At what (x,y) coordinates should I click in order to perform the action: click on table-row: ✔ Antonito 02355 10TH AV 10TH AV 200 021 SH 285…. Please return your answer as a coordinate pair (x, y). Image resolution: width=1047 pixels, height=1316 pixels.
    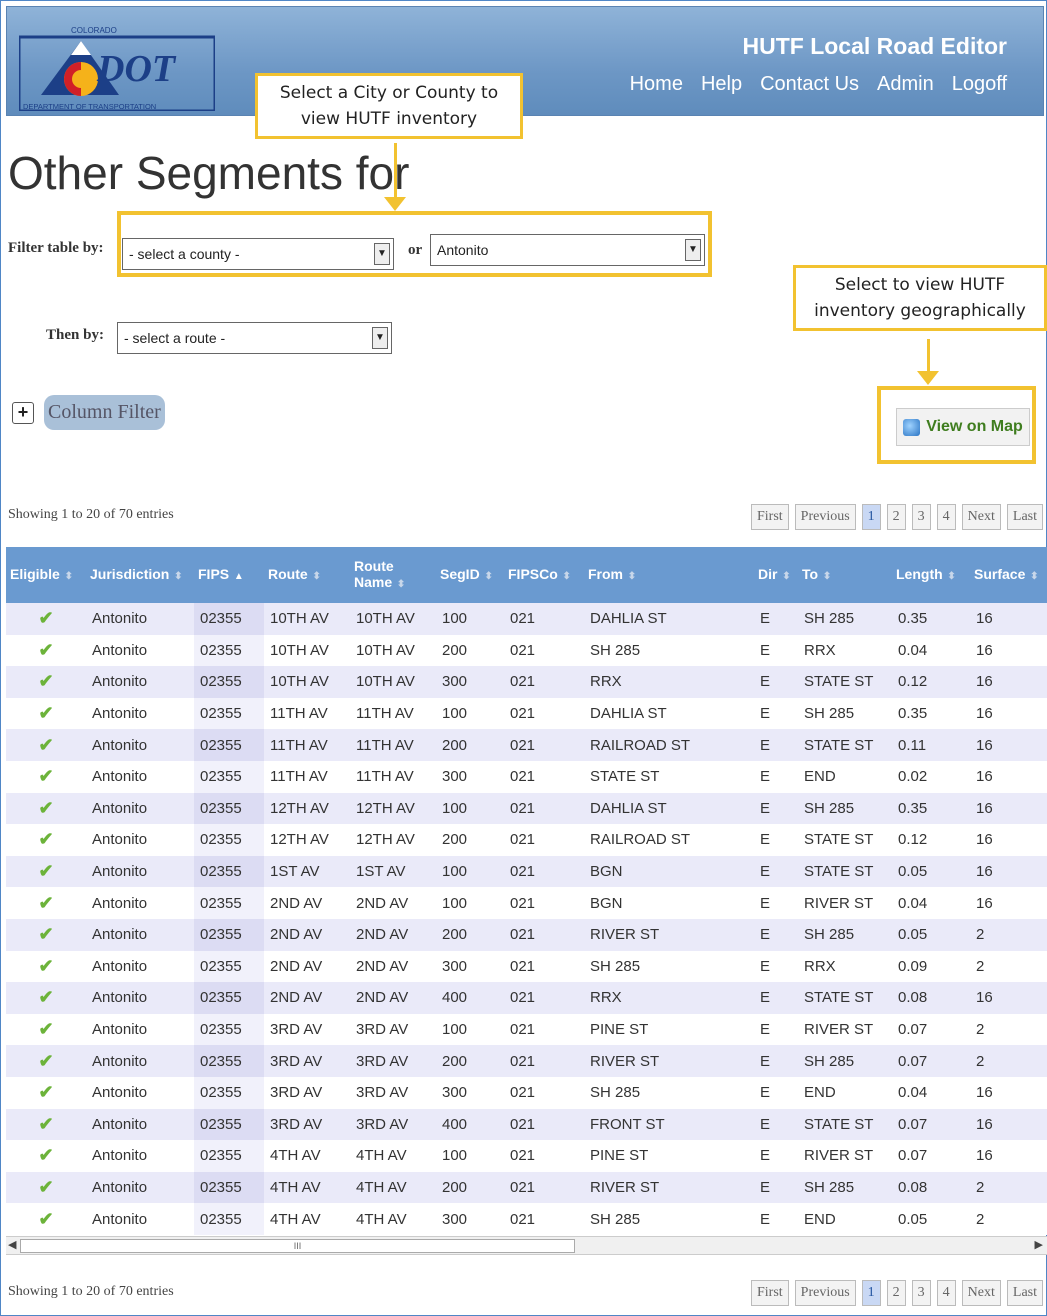
    Looking at the image, I should click on (526, 650).